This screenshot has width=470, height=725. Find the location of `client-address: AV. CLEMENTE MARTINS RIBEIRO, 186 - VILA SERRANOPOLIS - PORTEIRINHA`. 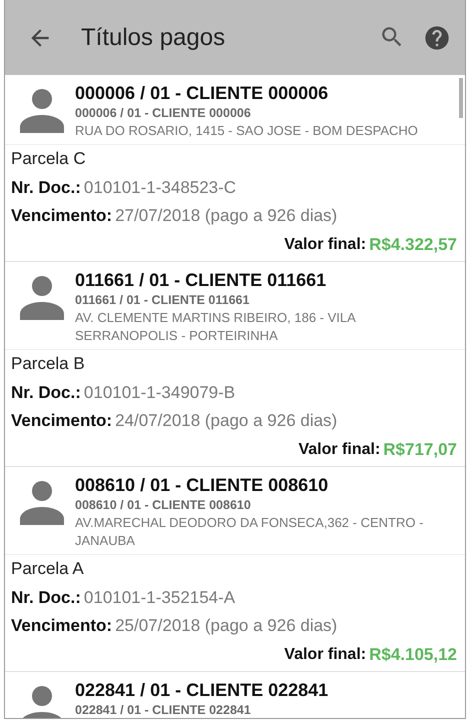

client-address: AV. CLEMENTE MARTINS RIBEIRO, 186 - VILA SERRANOPOLIS - PORTEIRINHA is located at coordinates (216, 327).